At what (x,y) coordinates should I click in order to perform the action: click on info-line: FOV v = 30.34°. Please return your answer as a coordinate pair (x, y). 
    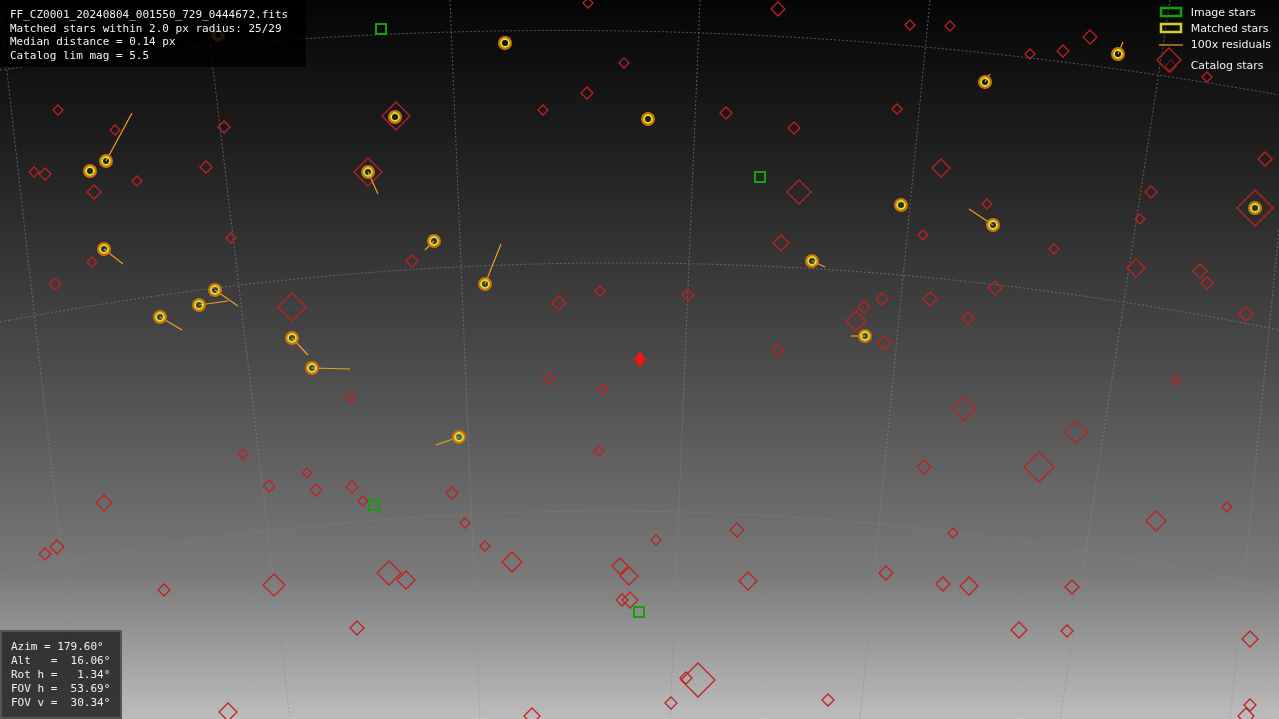
    Looking at the image, I should click on (61, 703).